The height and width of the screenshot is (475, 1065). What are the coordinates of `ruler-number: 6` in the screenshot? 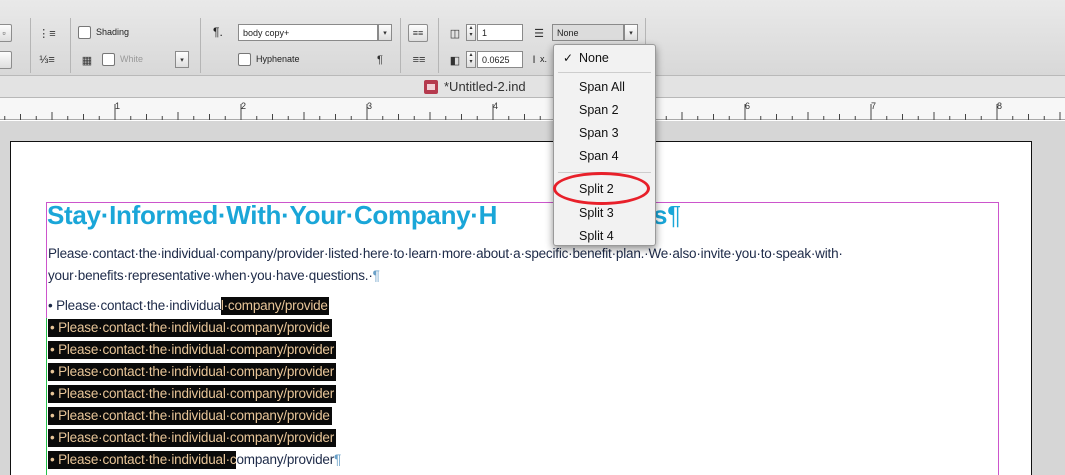 It's located at (748, 106).